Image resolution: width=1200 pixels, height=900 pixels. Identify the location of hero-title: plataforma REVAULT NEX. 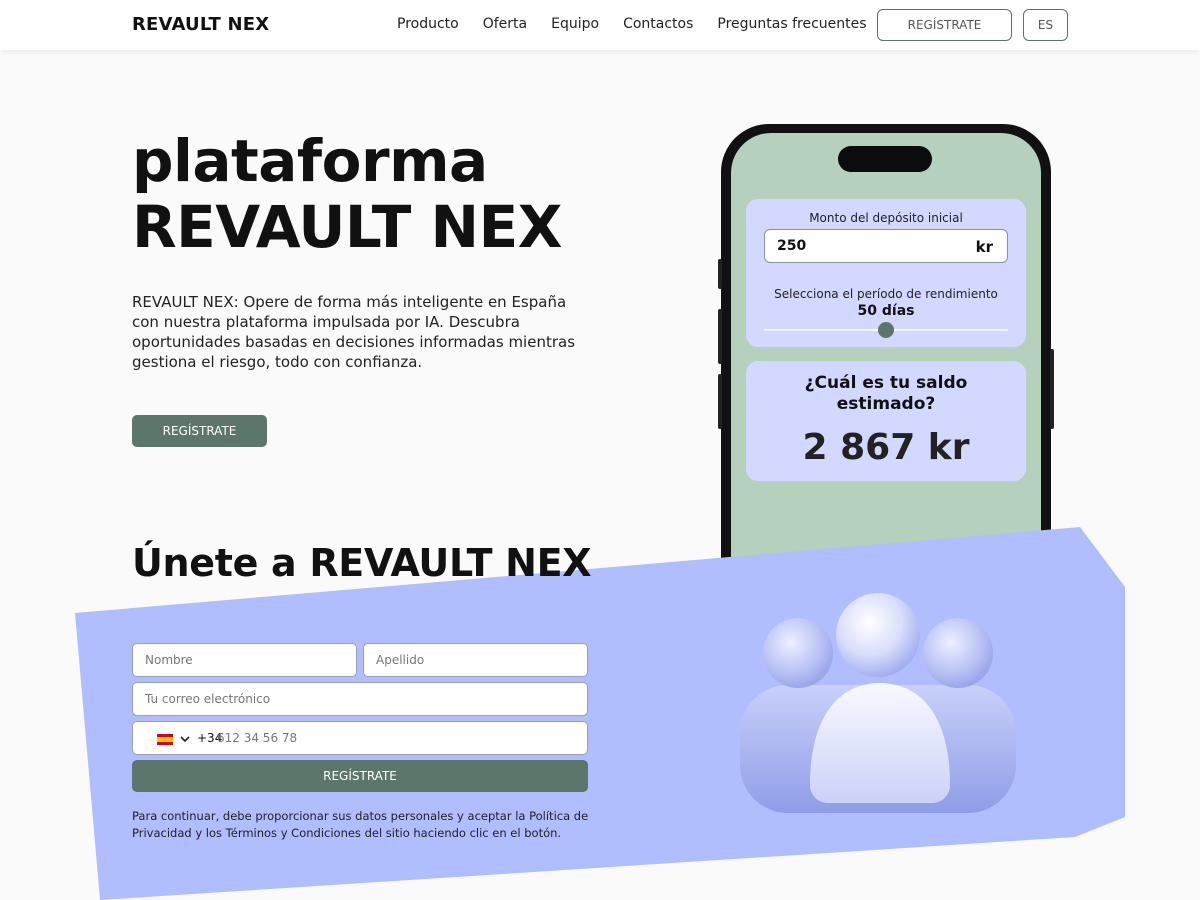
(412, 194).